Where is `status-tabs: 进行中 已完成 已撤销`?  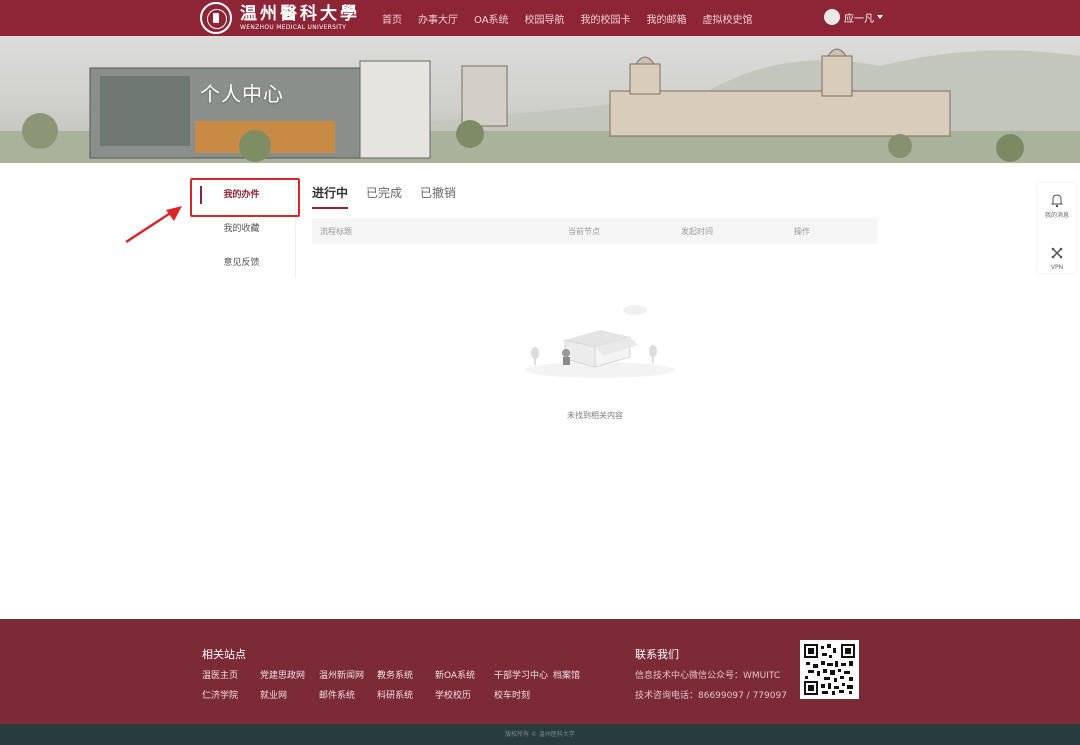
status-tabs: 进行中 已完成 已撤销 is located at coordinates (393, 196).